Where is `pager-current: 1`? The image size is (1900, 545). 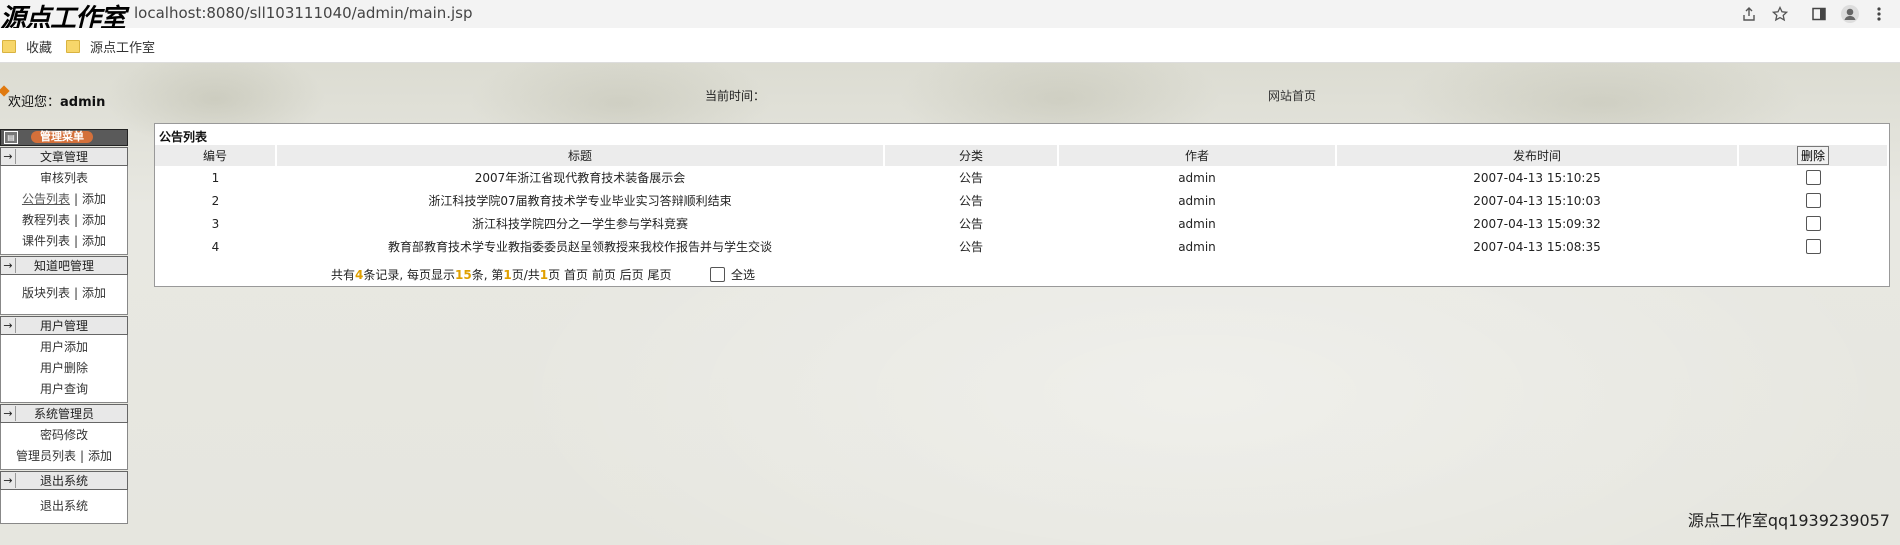
pager-current: 1 is located at coordinates (507, 275).